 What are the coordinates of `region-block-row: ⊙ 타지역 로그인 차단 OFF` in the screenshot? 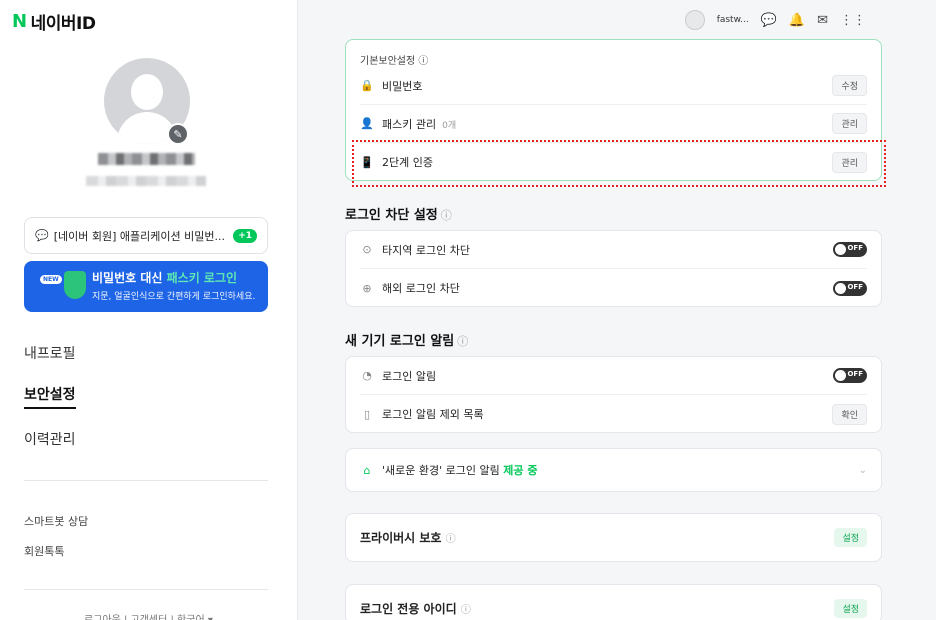 It's located at (613, 250).